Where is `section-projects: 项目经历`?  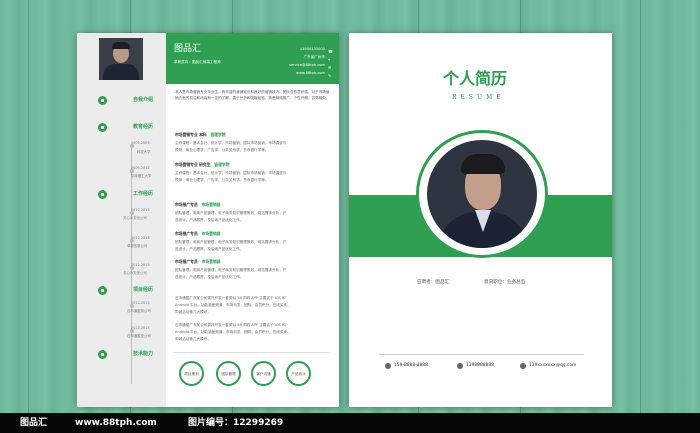
section-projects: 项目经历 is located at coordinates (143, 290).